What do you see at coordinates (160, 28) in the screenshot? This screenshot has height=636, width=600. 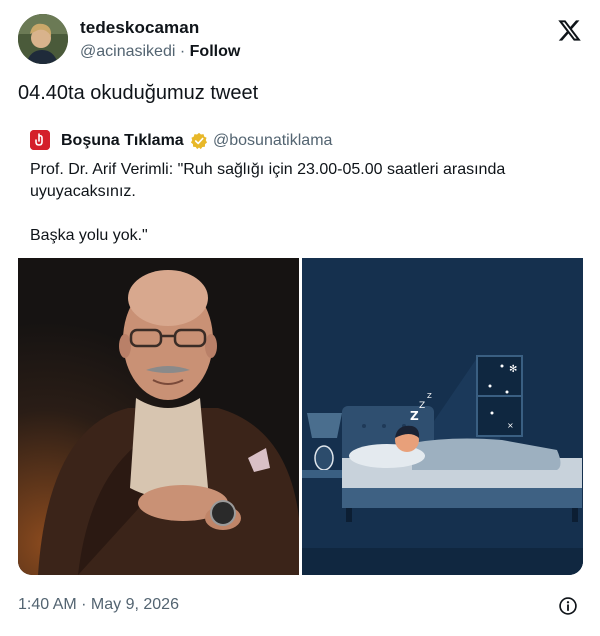 I see `author-display-name: tedeskocaman` at bounding box center [160, 28].